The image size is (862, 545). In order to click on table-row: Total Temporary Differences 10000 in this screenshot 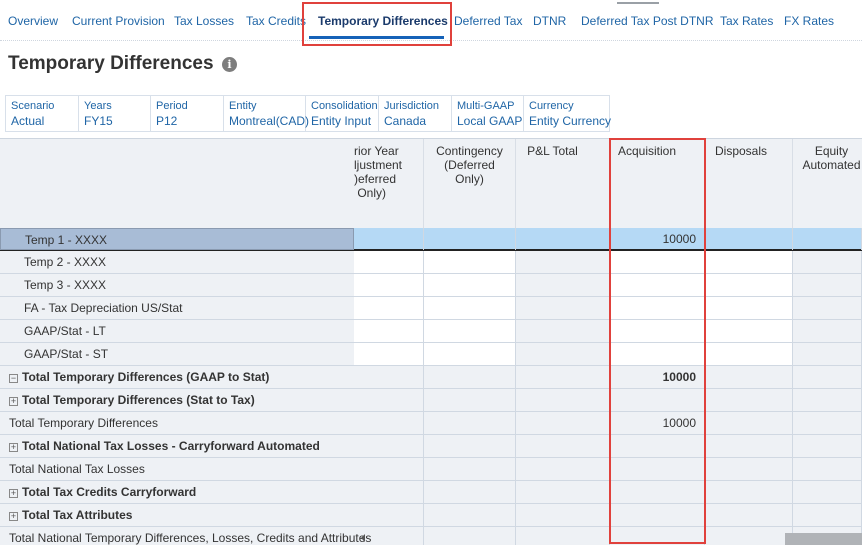, I will do `click(431, 423)`.